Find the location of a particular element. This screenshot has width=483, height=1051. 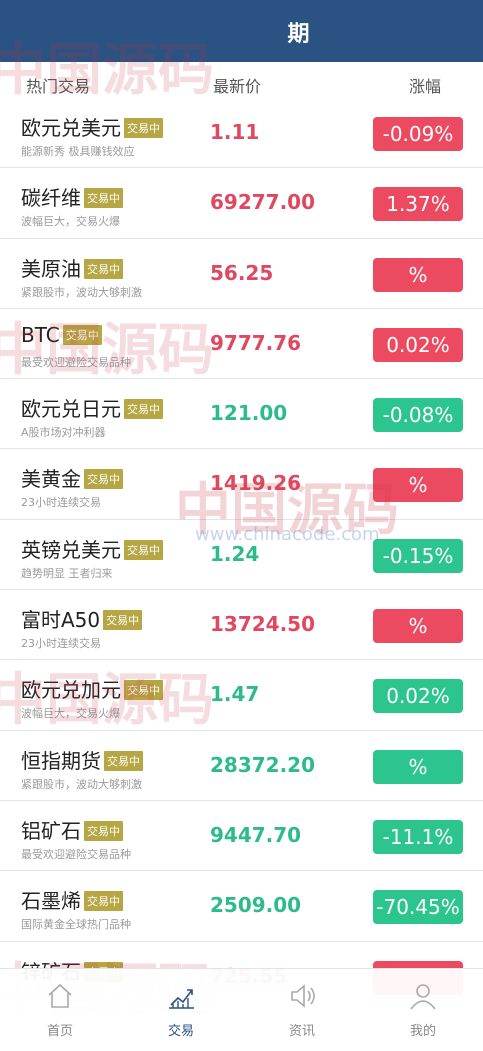

instrument-name: 碳纤维 交易中 is located at coordinates (72, 196).